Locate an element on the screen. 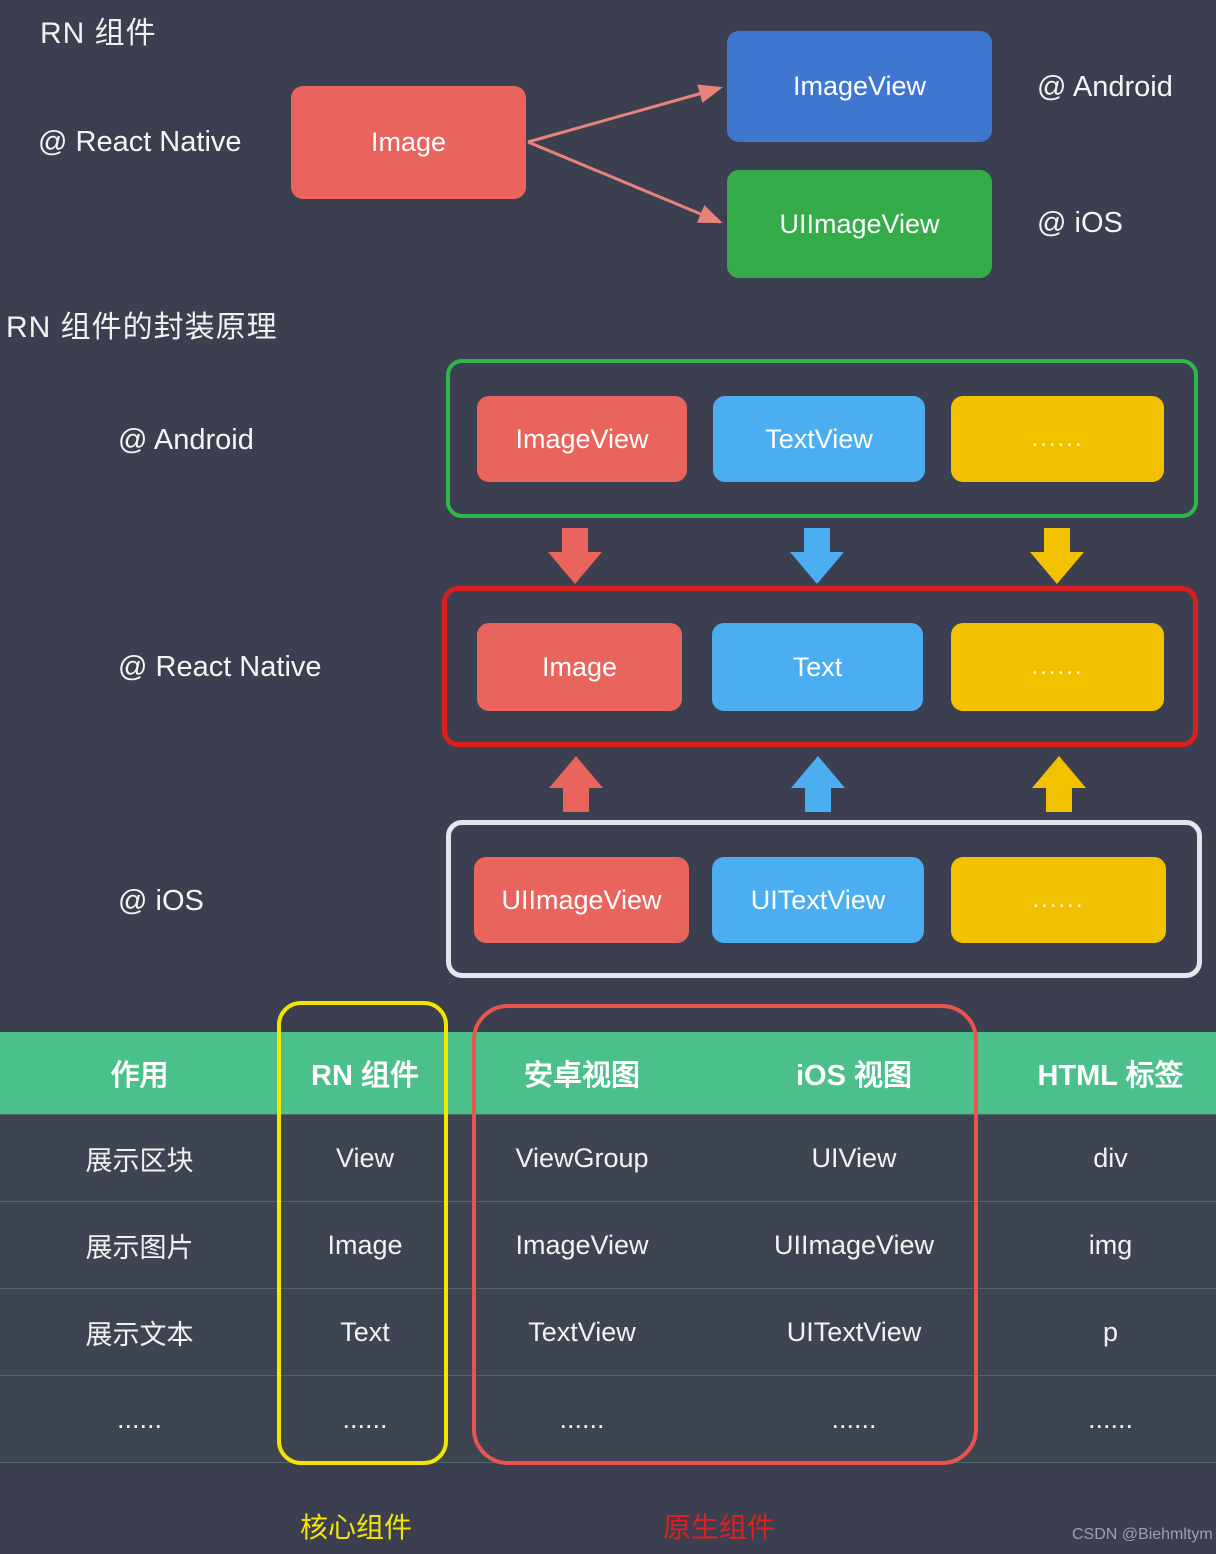 This screenshot has height=1554, width=1216. ios-uiimageview-box: UIImageView is located at coordinates (859, 224).